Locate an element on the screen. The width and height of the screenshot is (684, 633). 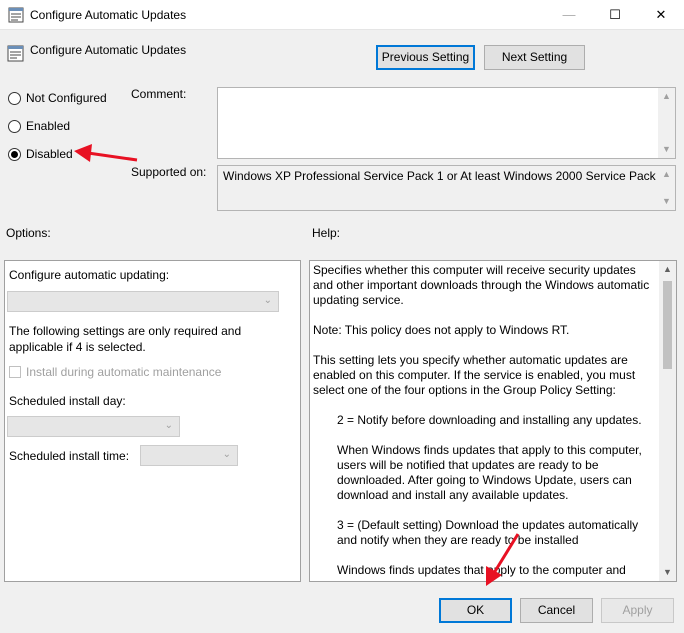
title-bar: Configure Automatic Updates — ☐ ✕ is located at coordinates (342, 15).